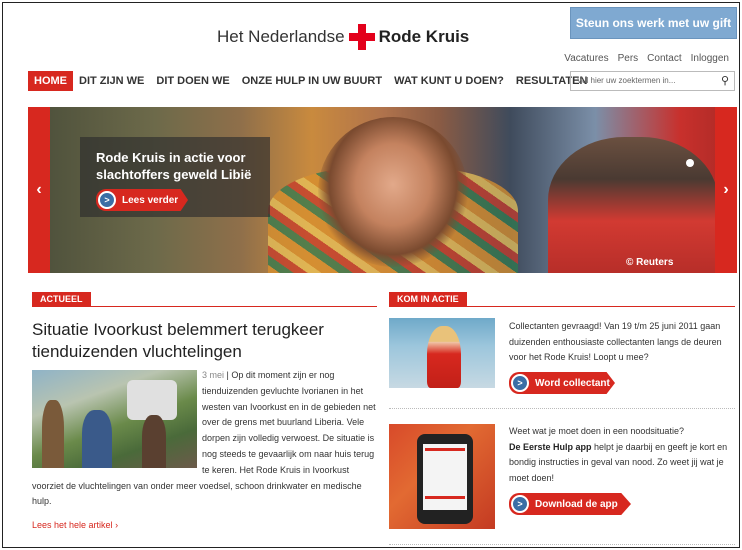 This screenshot has width=742, height=550. What do you see at coordinates (50, 81) in the screenshot?
I see `nav-home: HOME` at bounding box center [50, 81].